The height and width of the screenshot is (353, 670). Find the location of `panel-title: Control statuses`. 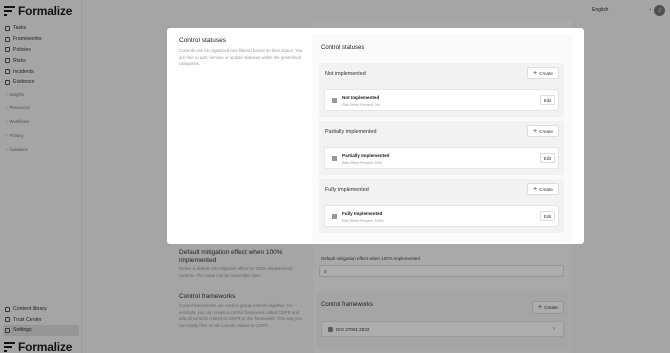

panel-title: Control statuses is located at coordinates (343, 48).